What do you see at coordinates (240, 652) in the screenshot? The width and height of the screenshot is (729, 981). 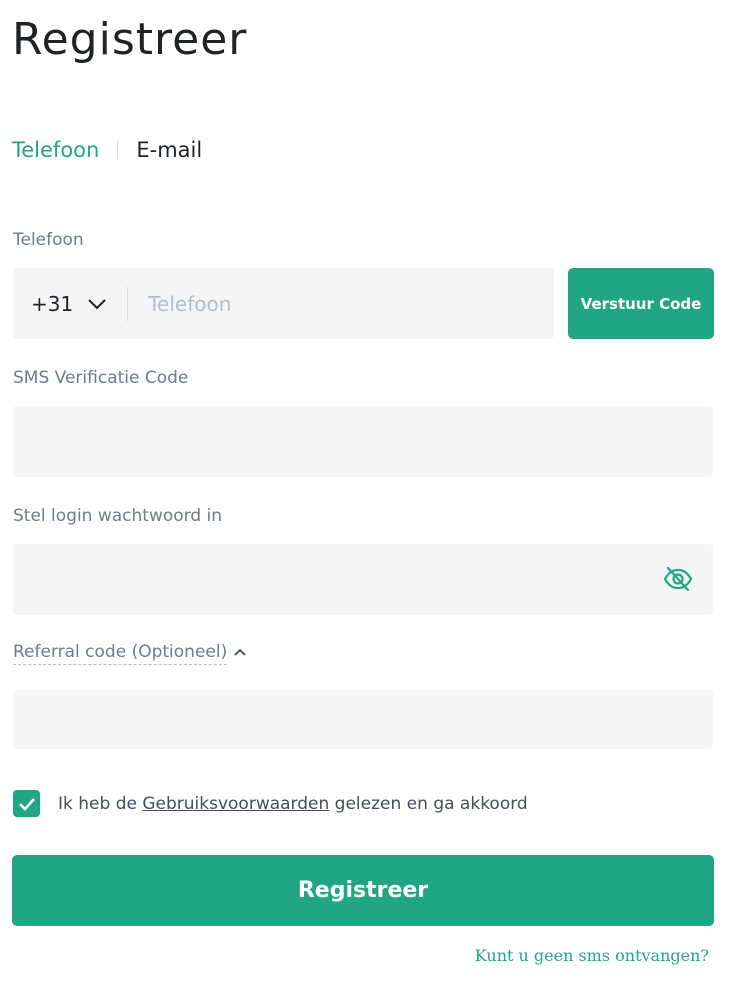 I see `chevron-up-icon` at bounding box center [240, 652].